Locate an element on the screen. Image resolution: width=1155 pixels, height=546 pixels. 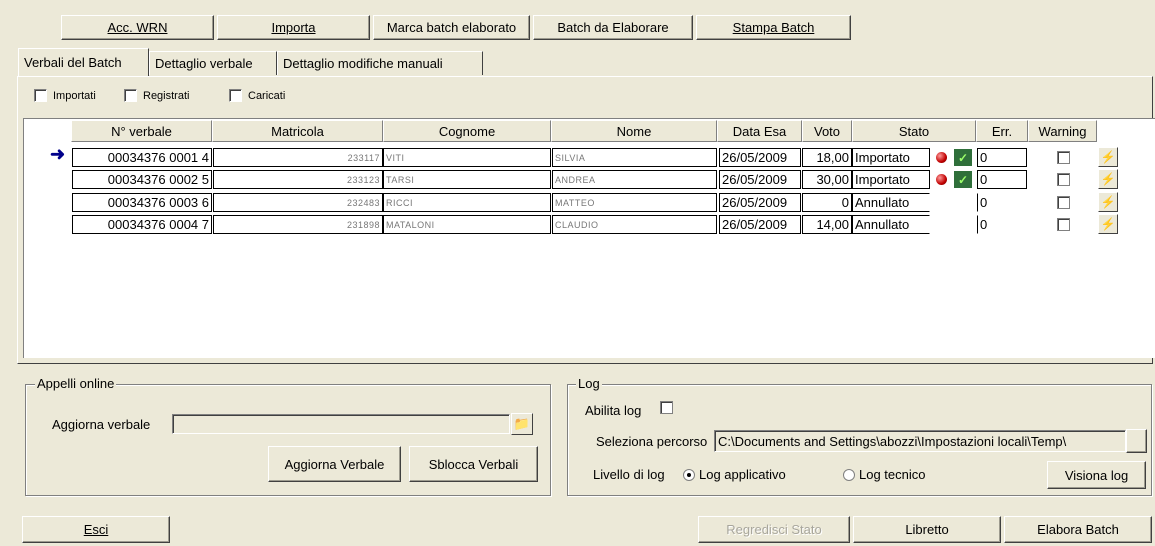
tab-verbali-del-batch: Verbali del Batch is located at coordinates (83, 62).